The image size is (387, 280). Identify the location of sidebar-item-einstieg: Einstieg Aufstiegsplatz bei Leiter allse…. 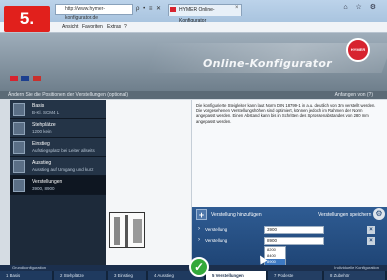
(58, 147).